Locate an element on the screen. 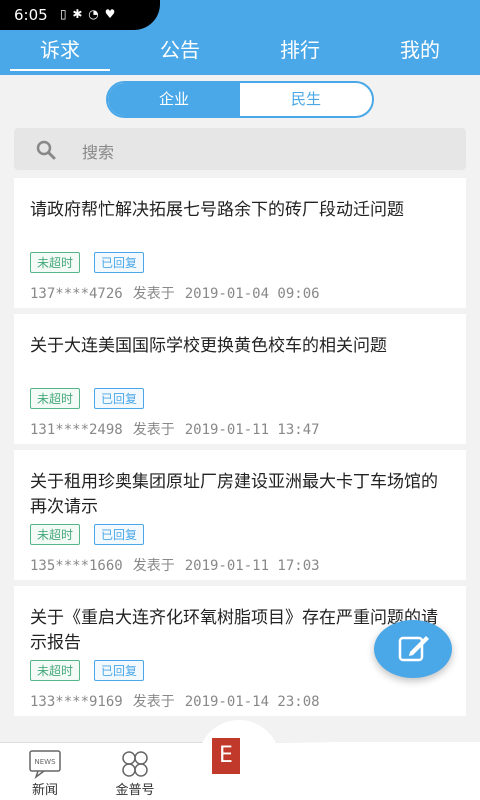  bottom-tab-jinpu-label: 金普号 is located at coordinates (135, 790).